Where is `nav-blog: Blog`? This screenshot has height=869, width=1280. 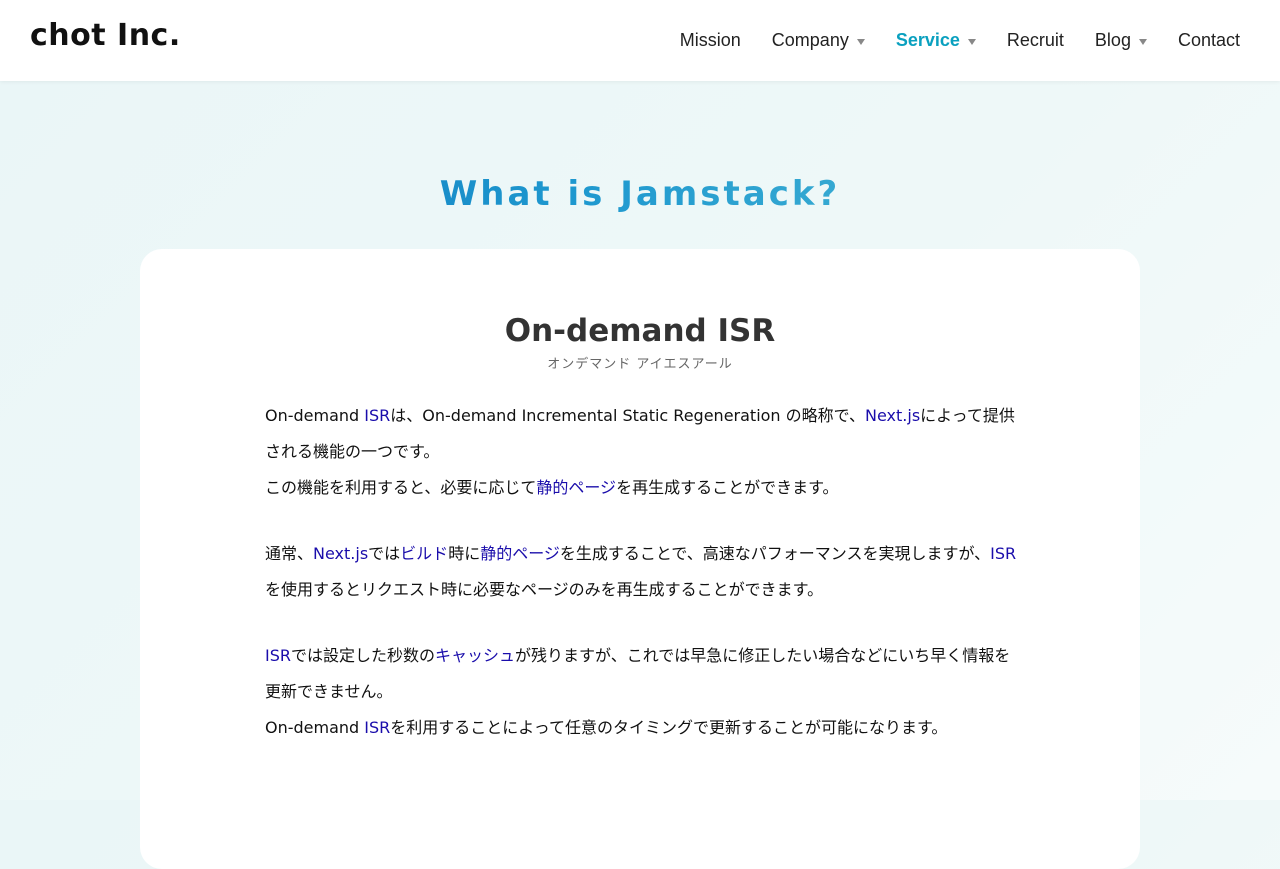 nav-blog: Blog is located at coordinates (1121, 40).